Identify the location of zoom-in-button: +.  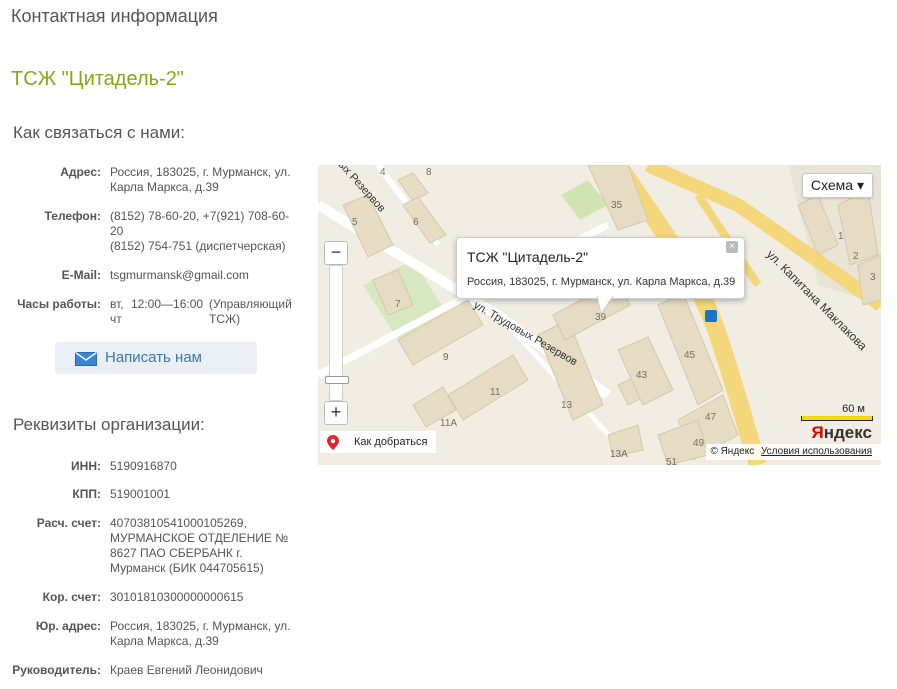
(336, 413).